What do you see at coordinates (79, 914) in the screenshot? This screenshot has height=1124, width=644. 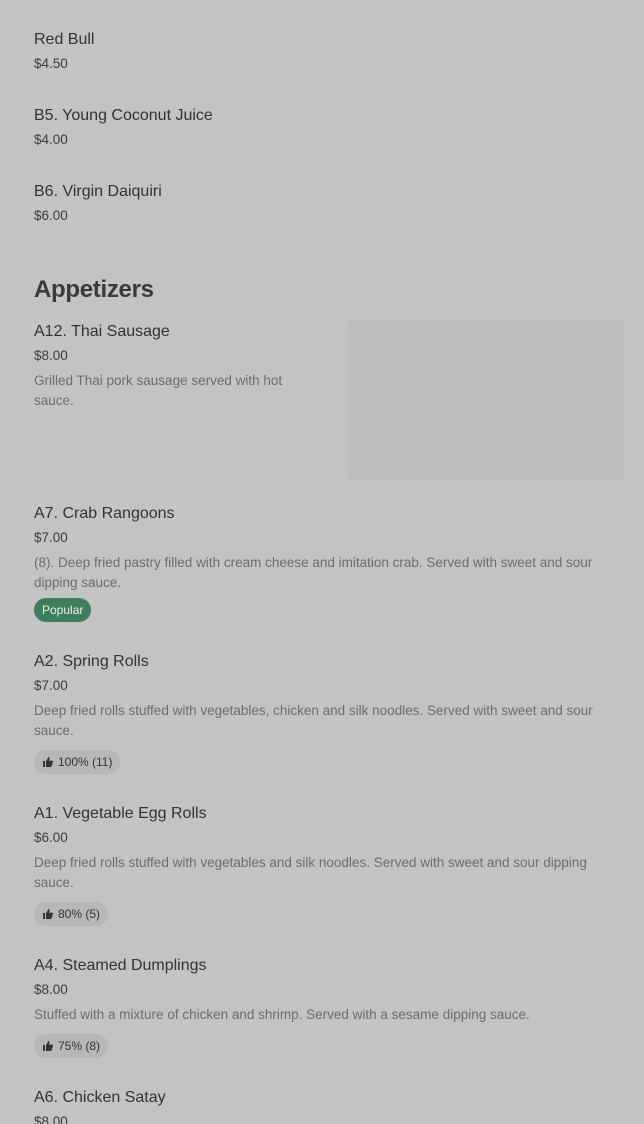 I see `rating-text: 80% (5)` at bounding box center [79, 914].